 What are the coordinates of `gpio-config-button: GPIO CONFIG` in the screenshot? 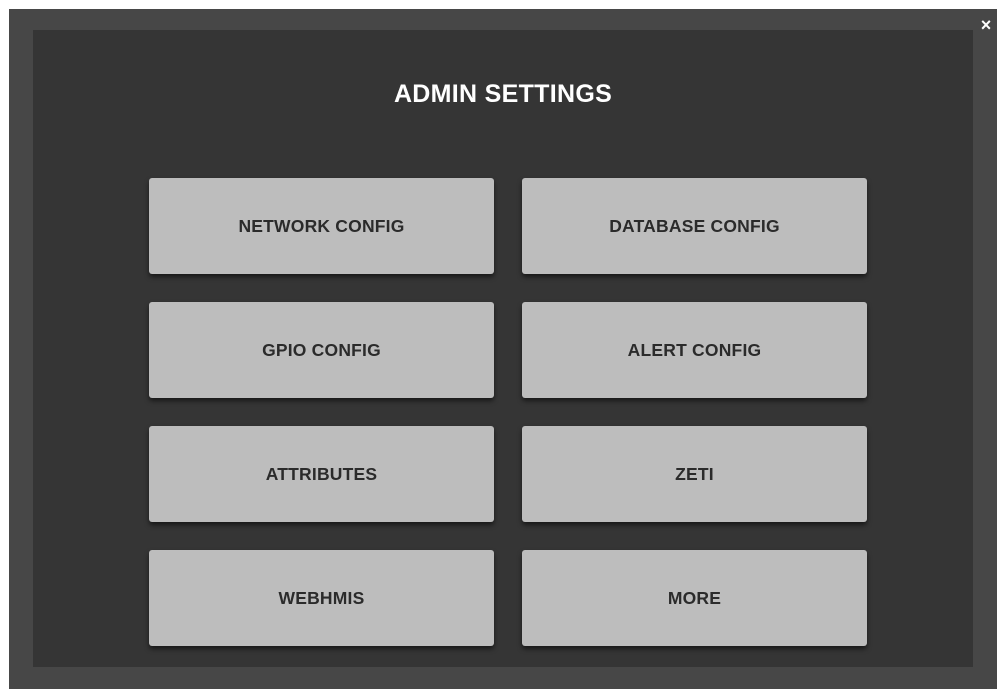 It's located at (321, 350).